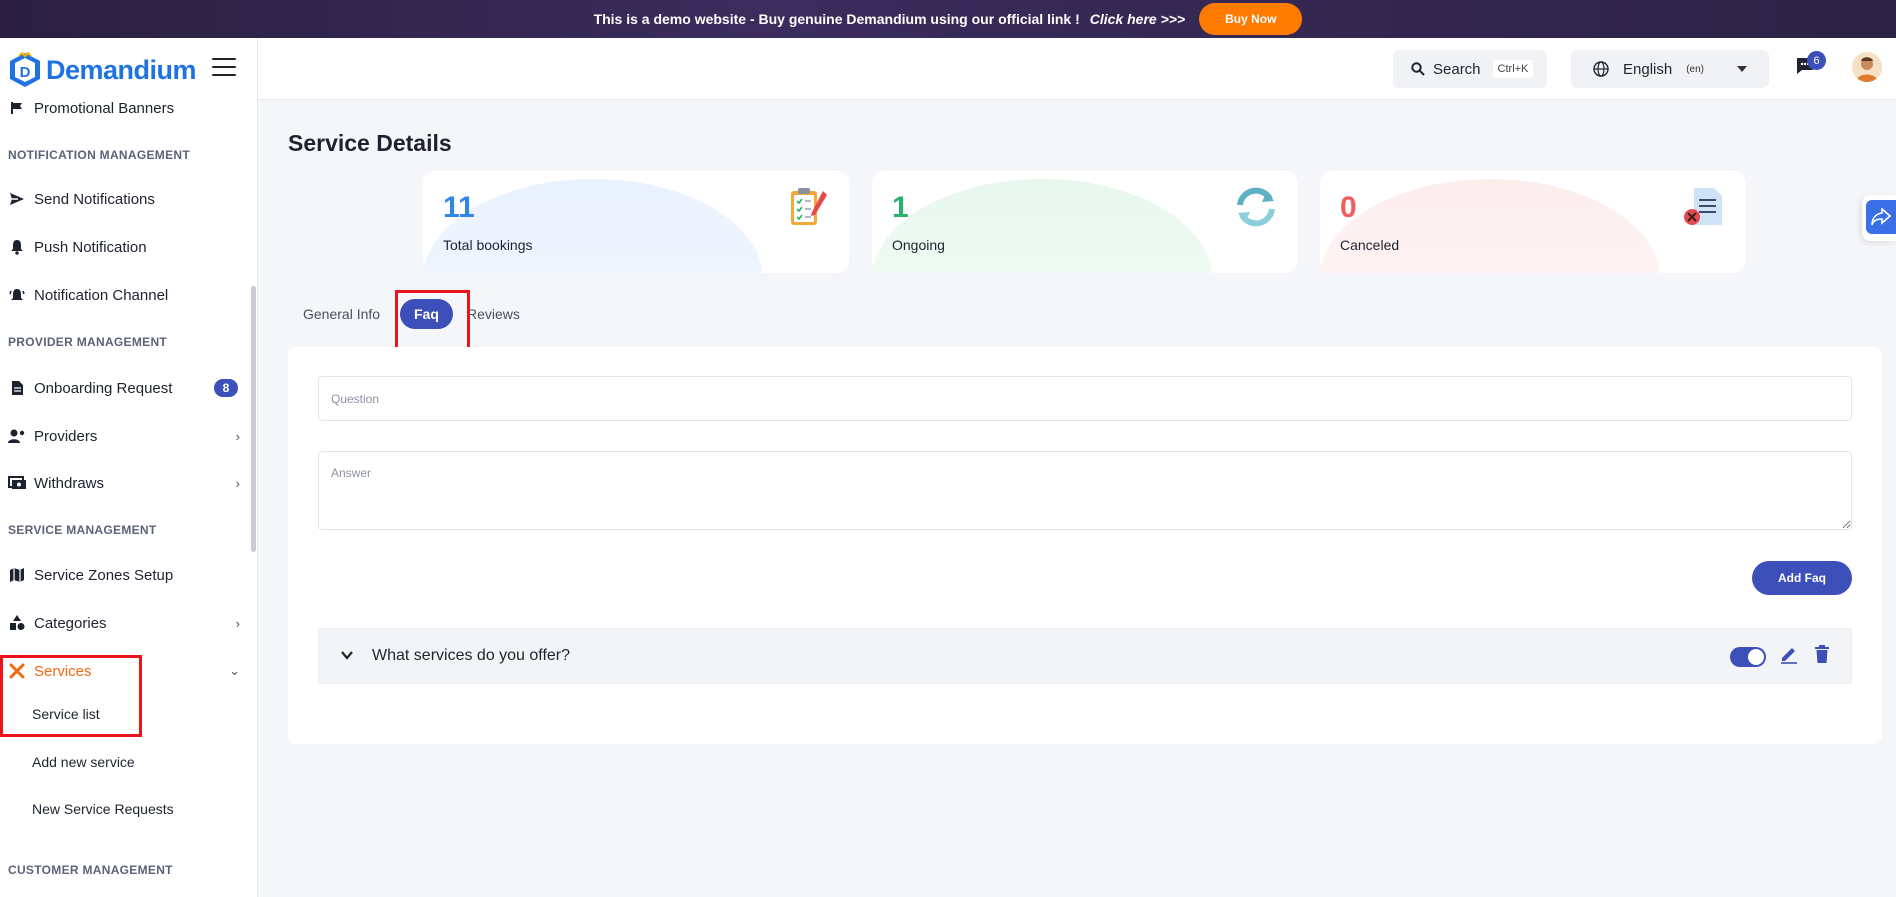  I want to click on stat-value: 1, so click(900, 207).